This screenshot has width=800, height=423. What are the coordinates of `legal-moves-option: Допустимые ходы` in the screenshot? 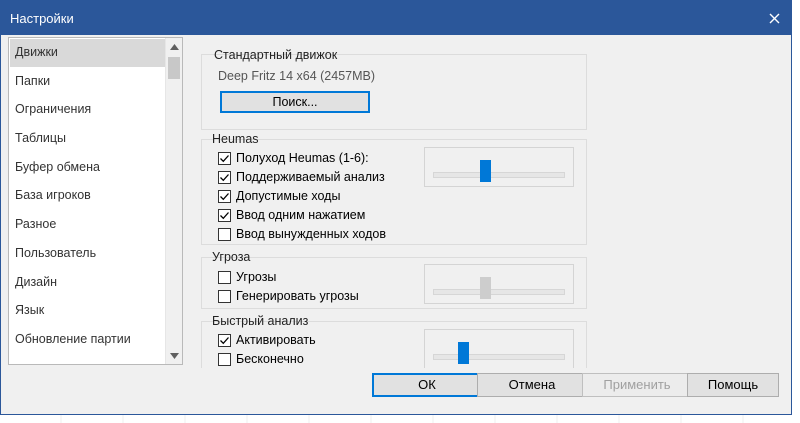 It's located at (279, 196).